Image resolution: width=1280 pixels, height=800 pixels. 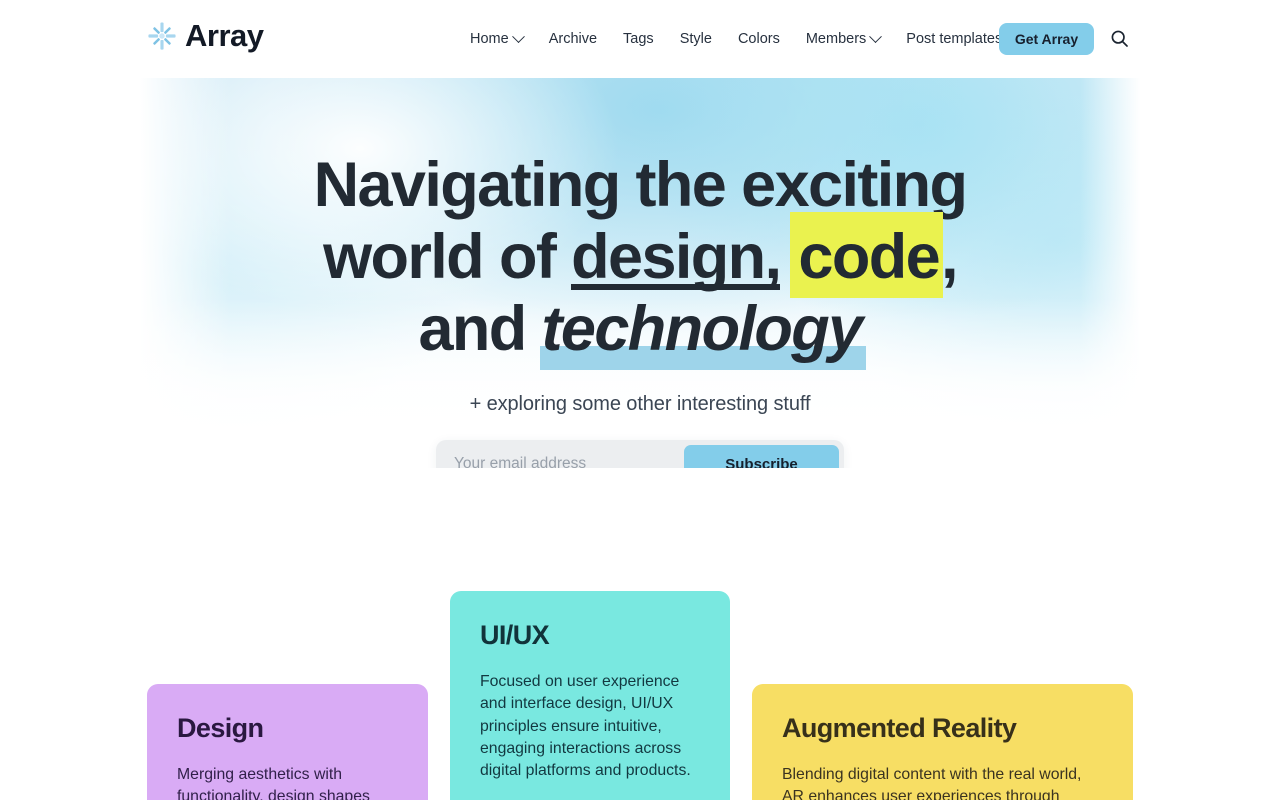 I want to click on hero-italic-word: technology, so click(x=702, y=332).